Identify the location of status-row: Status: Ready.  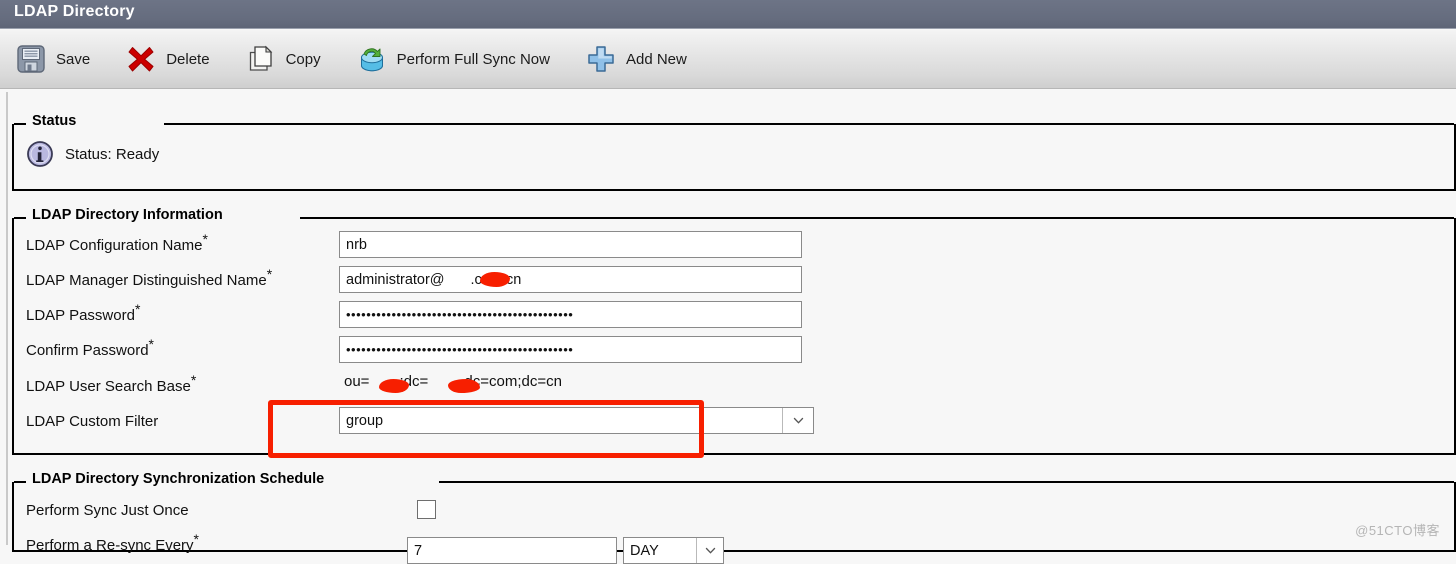
(91, 154).